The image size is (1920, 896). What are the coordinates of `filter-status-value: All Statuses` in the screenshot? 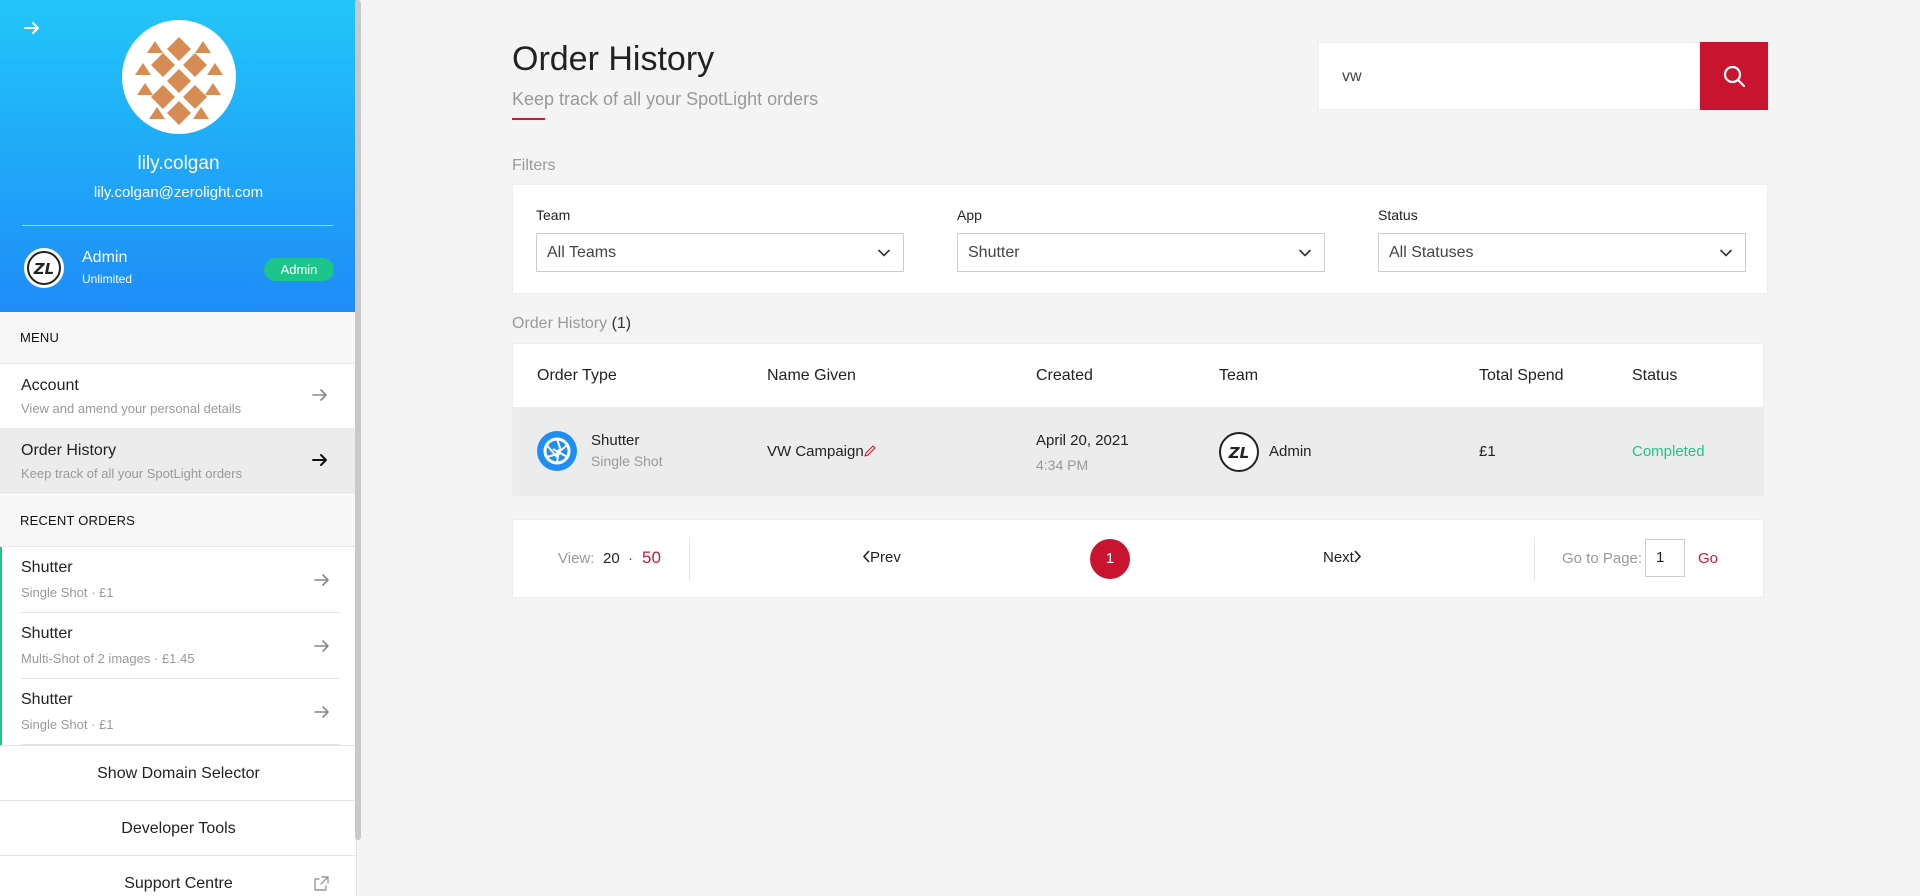 It's located at (1431, 252).